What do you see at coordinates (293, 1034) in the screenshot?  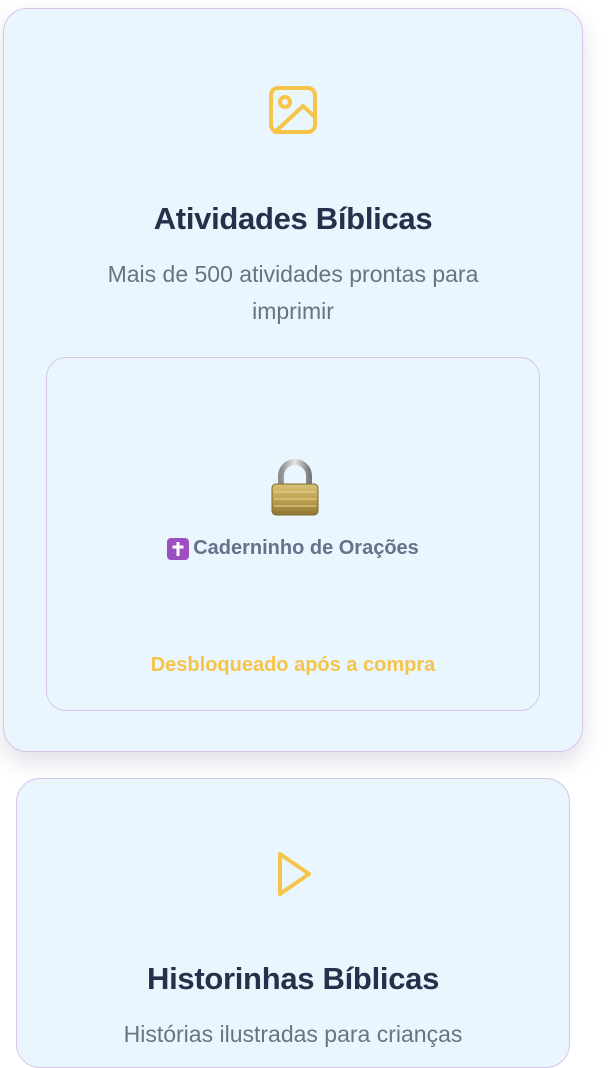 I see `card-description: Histórias ilustradas para crianças` at bounding box center [293, 1034].